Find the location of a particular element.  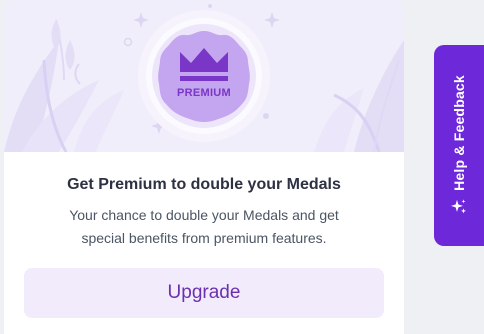

help-feedback-inner: Help & Feedback is located at coordinates (459, 145).